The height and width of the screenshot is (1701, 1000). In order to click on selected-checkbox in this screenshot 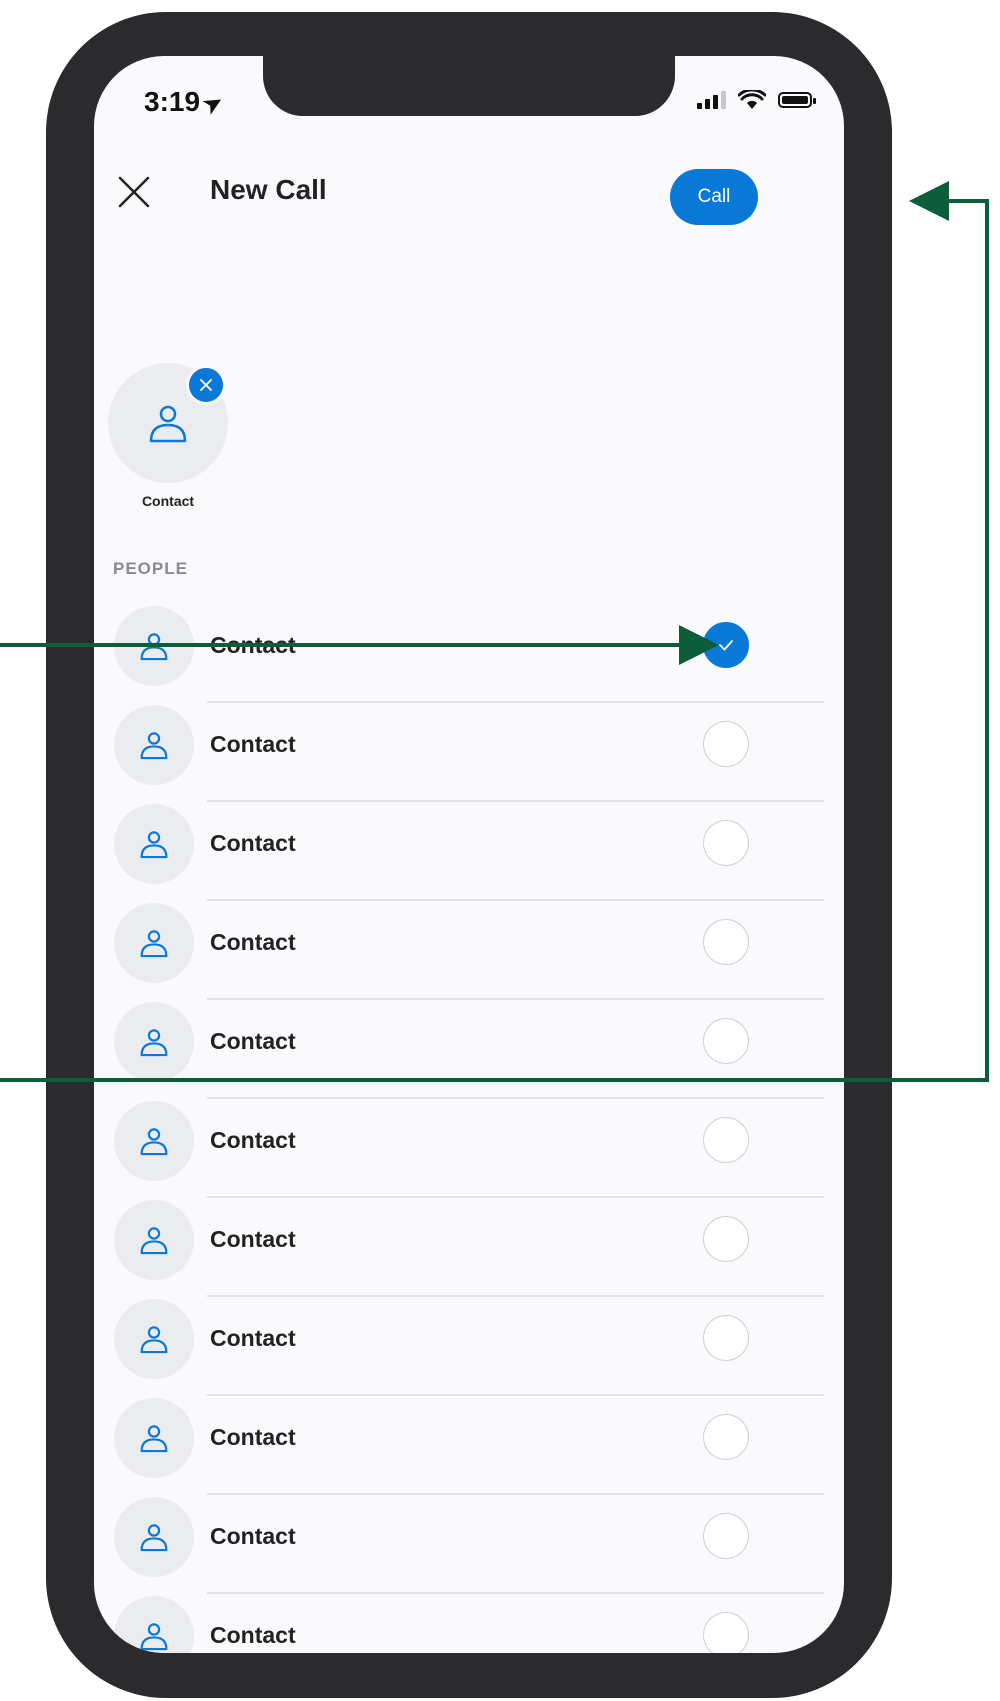, I will do `click(726, 645)`.